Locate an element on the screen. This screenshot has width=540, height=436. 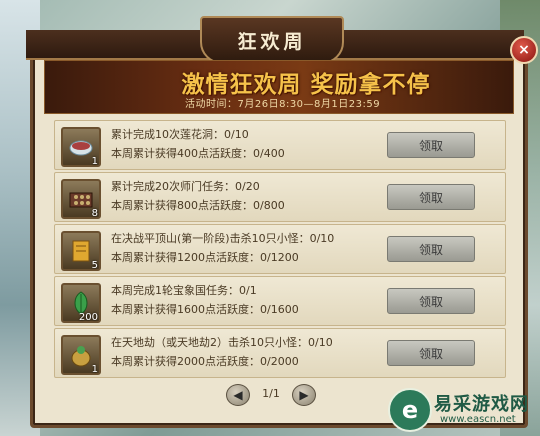
item-count: 200 is located at coordinates (88, 317).